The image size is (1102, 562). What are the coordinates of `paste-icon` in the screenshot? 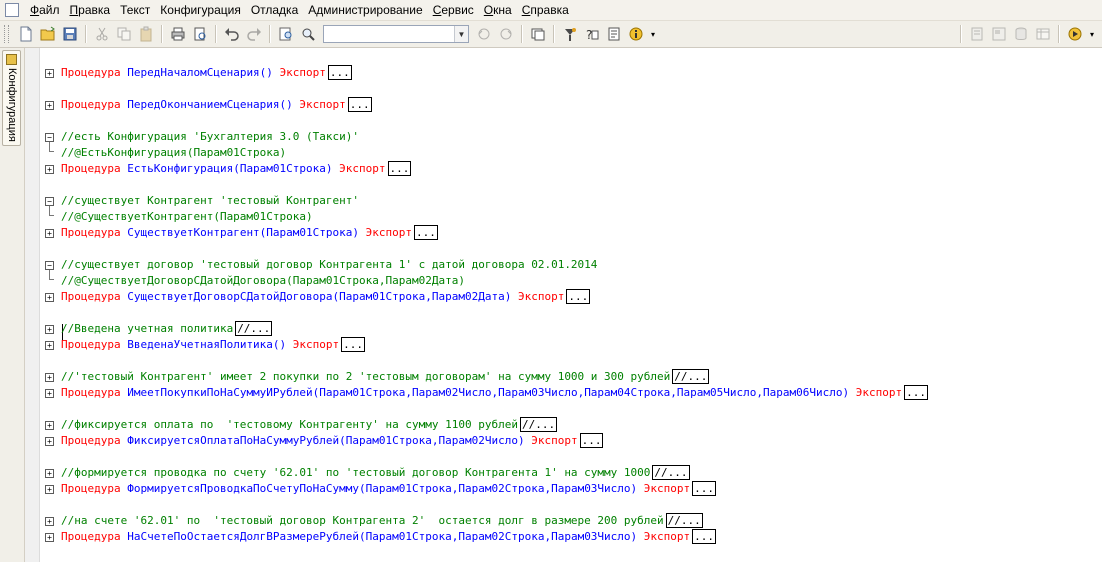 It's located at (146, 34).